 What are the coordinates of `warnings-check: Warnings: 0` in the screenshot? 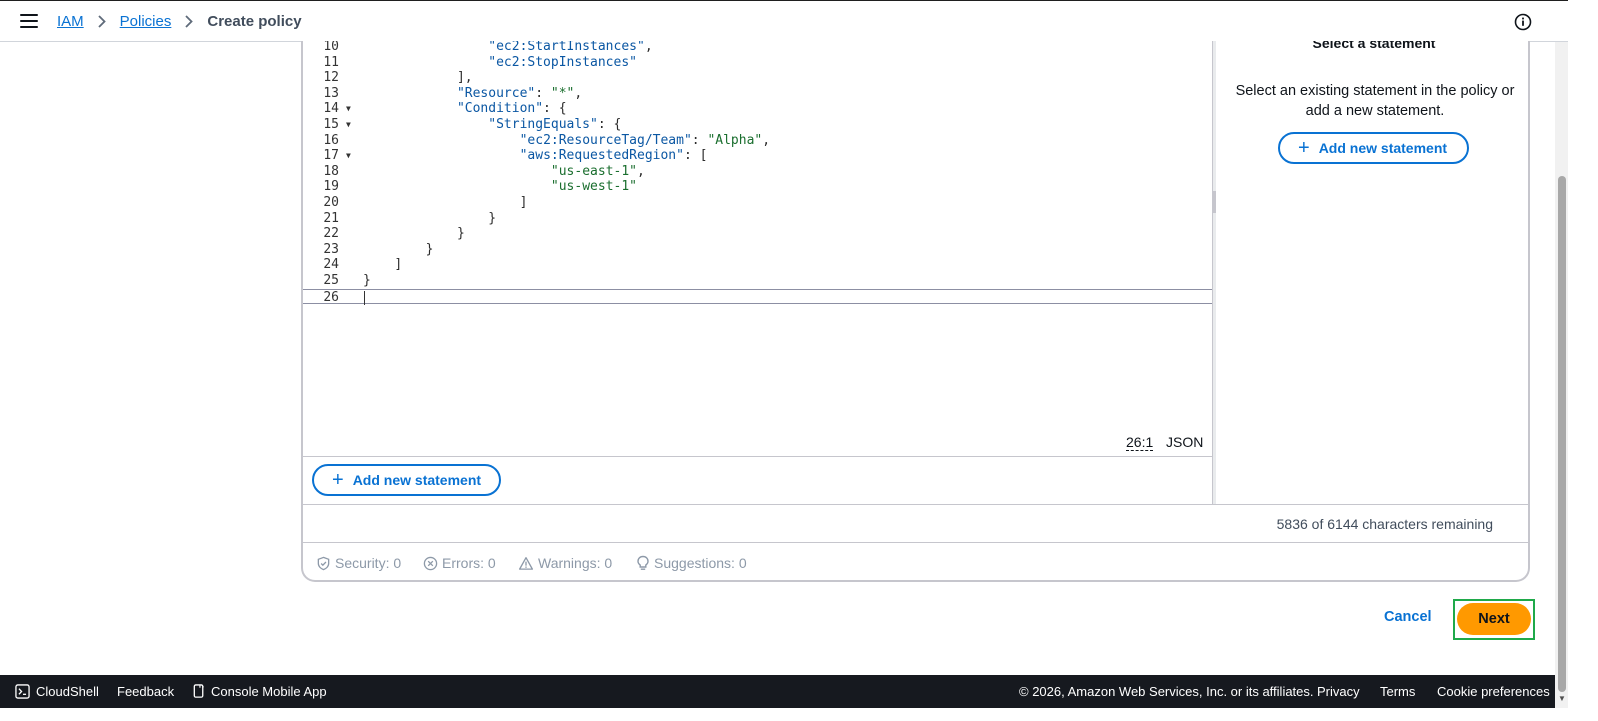 It's located at (565, 563).